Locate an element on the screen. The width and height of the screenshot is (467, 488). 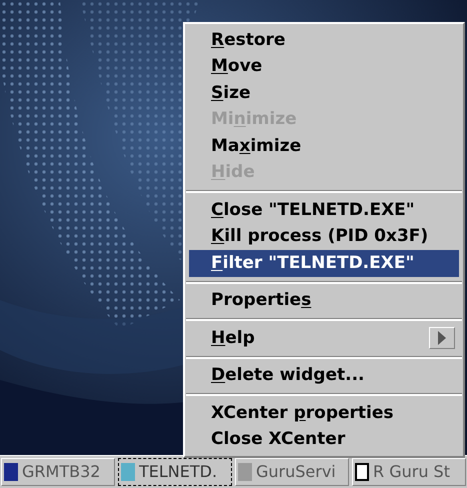
menu-item: Filter "TELNETD.EXE" is located at coordinates (324, 263).